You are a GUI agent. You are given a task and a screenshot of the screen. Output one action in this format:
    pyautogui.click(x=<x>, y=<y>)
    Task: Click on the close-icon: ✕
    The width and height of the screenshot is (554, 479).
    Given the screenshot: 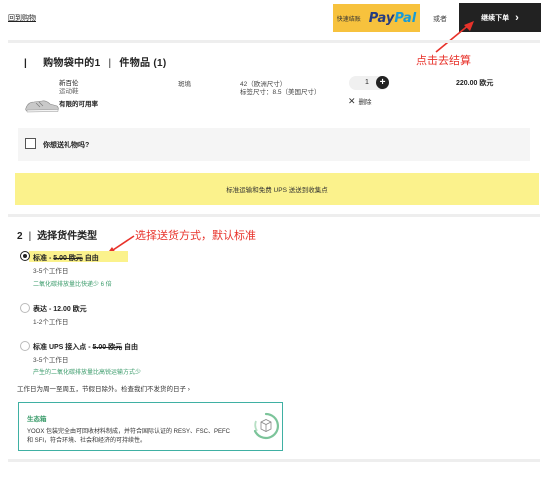 What is the action you would take?
    pyautogui.click(x=352, y=101)
    